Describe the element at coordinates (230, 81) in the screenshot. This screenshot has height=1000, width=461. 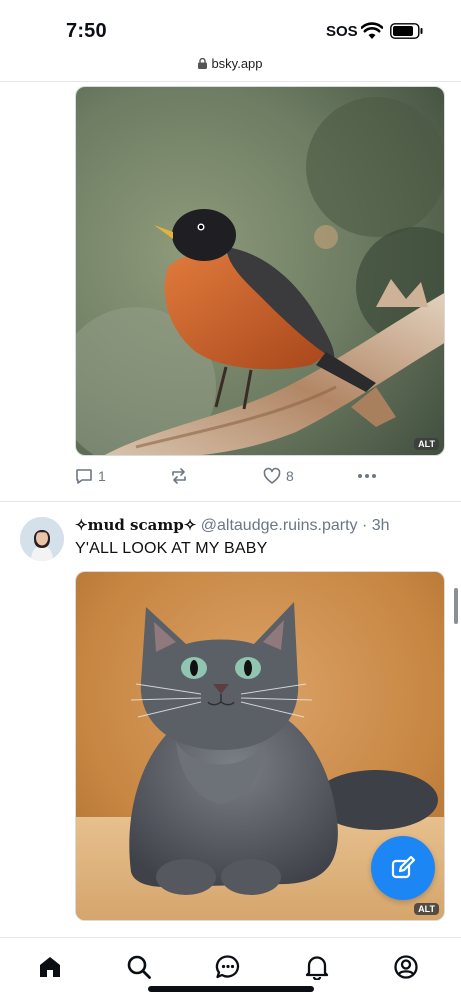
I see `url-divider` at that location.